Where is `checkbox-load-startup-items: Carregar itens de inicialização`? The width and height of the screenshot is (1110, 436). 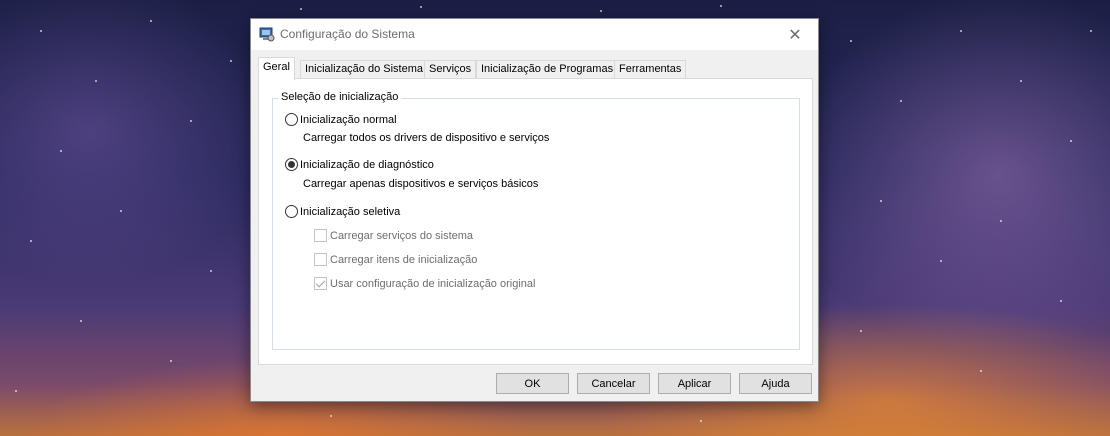
checkbox-load-startup-items: Carregar itens de inicialização is located at coordinates (395, 259).